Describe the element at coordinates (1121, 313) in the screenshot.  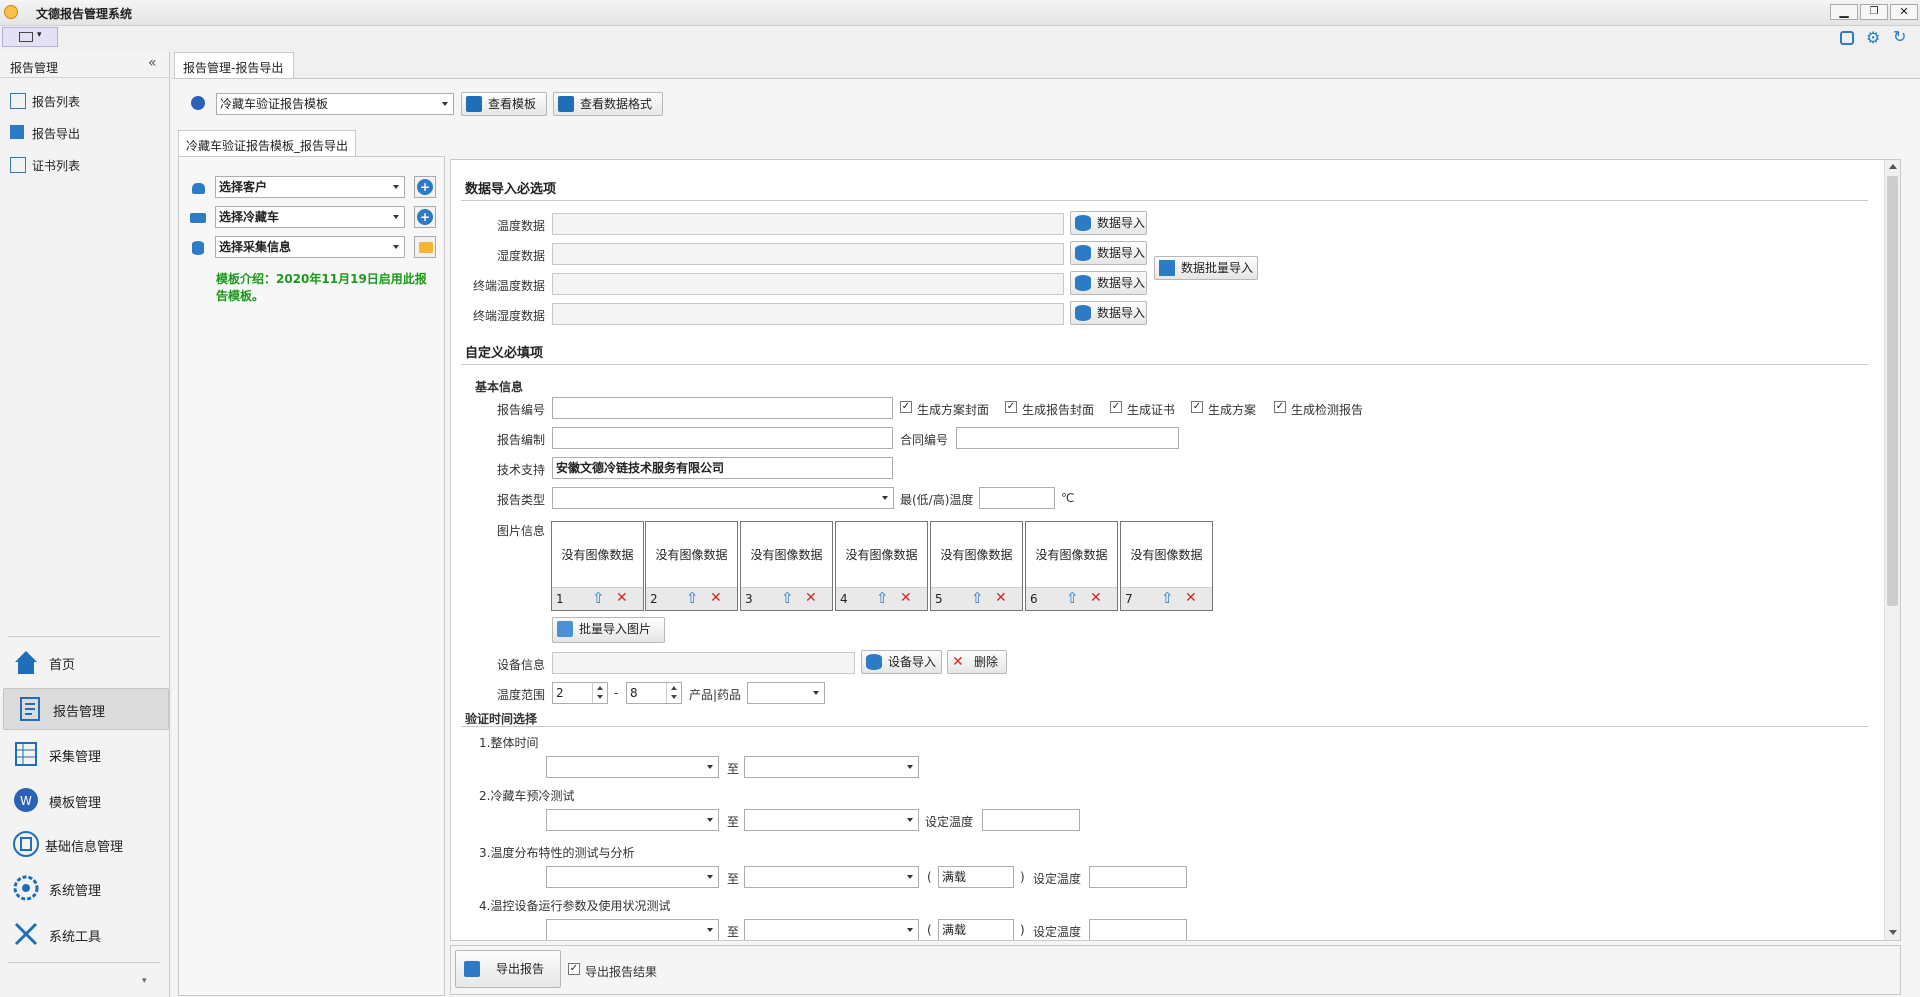
I see `button-label: 数据导入` at that location.